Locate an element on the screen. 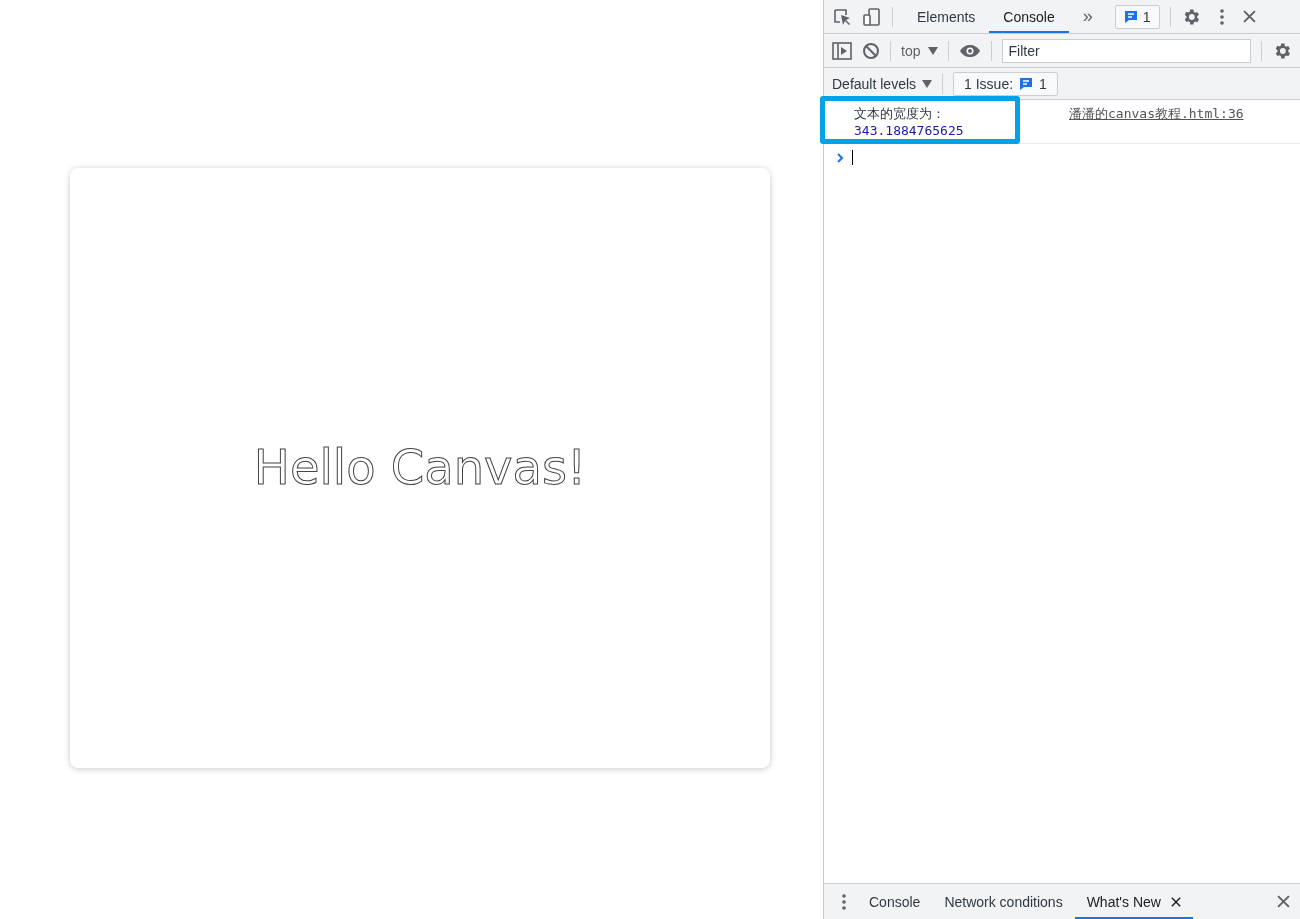 This screenshot has height=919, width=1300. drawer-tab: Console is located at coordinates (895, 901).